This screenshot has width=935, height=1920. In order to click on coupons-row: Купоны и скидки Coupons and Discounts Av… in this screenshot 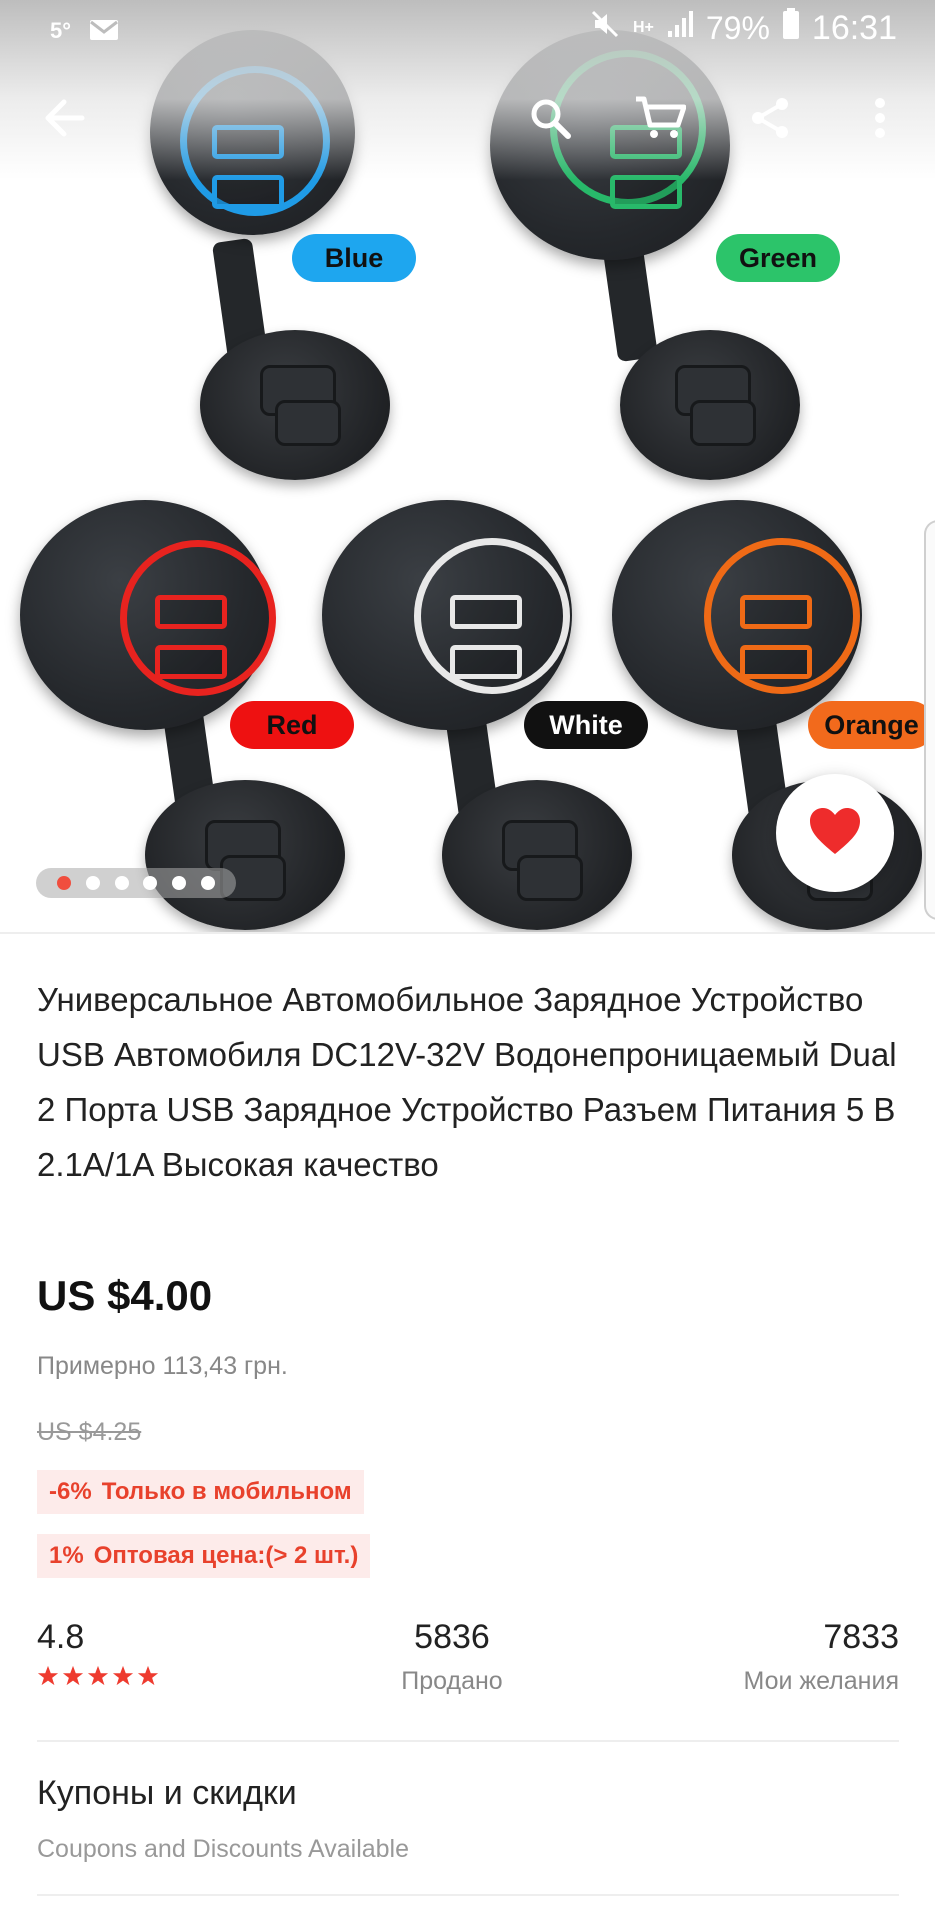, I will do `click(468, 1819)`.